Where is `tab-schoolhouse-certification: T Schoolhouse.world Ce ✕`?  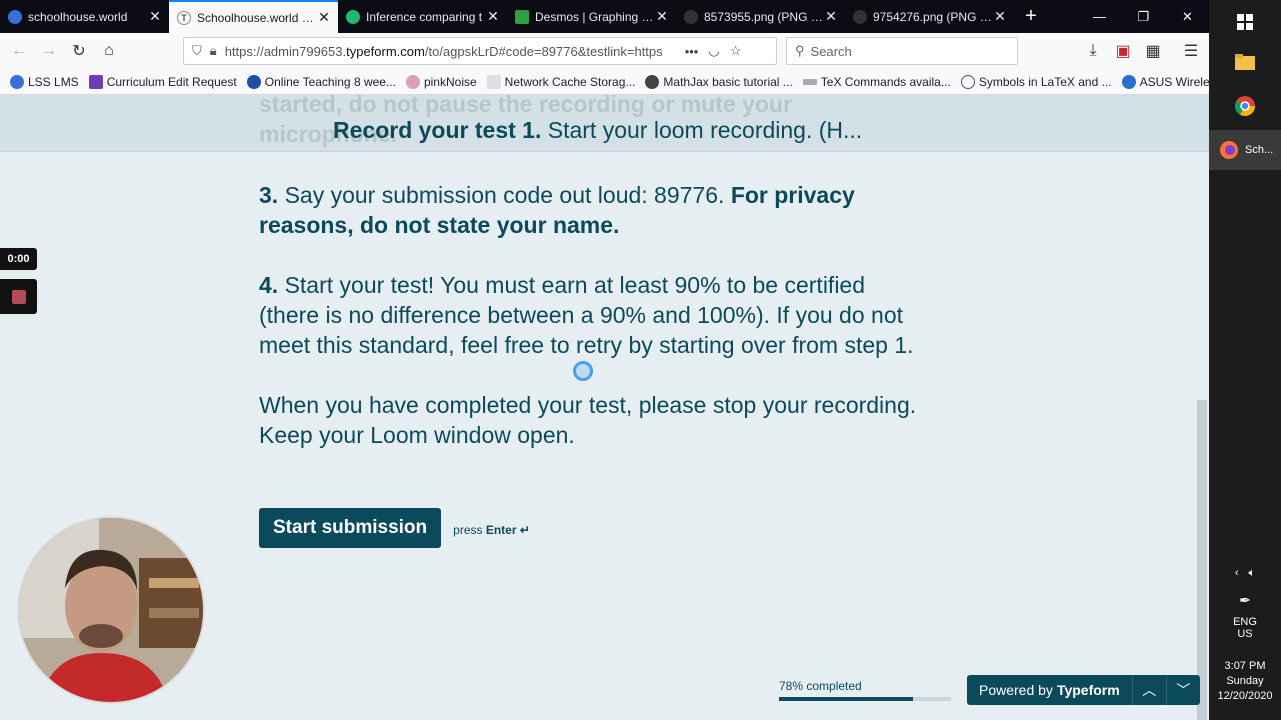 tab-schoolhouse-certification: T Schoolhouse.world Ce ✕ is located at coordinates (253, 16).